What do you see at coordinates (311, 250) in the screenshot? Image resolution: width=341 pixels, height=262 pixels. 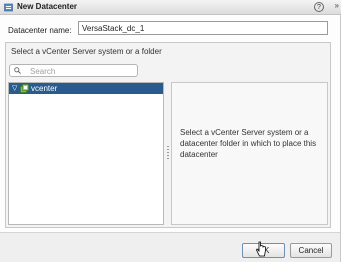 I see `cancel-button: Cancel` at bounding box center [311, 250].